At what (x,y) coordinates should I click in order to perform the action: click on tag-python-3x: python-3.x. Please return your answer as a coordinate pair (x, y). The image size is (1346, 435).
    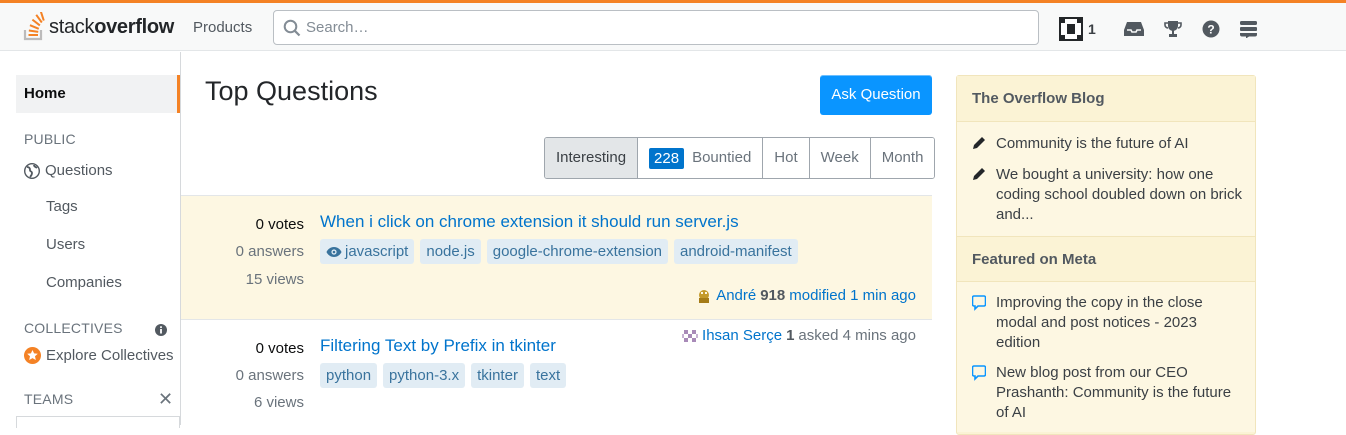
    Looking at the image, I should click on (424, 375).